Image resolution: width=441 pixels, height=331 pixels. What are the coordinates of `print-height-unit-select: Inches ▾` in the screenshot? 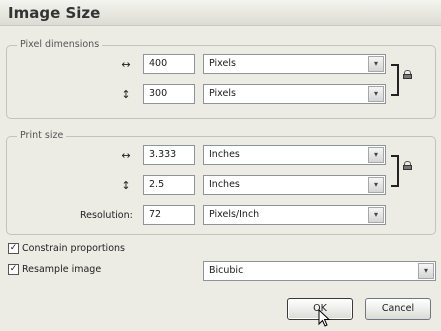 It's located at (294, 185).